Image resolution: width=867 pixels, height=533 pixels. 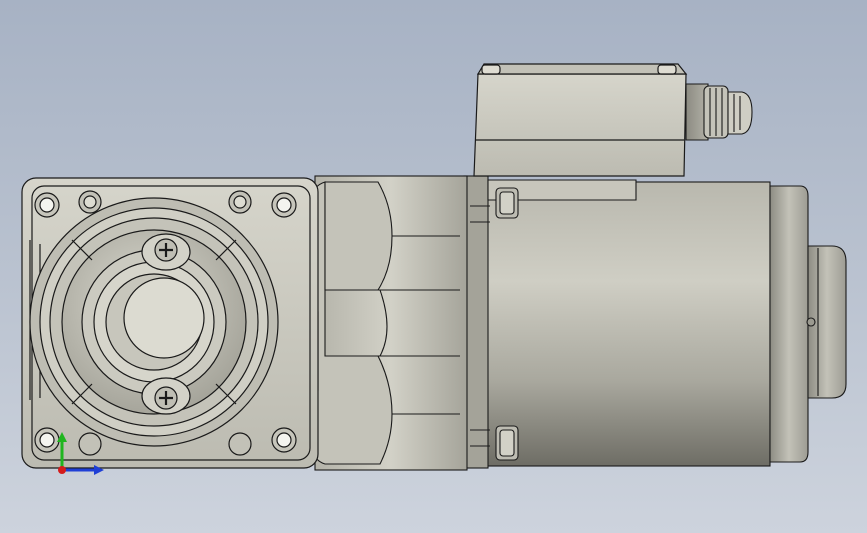 I want to click on output-flange, so click(x=154, y=322).